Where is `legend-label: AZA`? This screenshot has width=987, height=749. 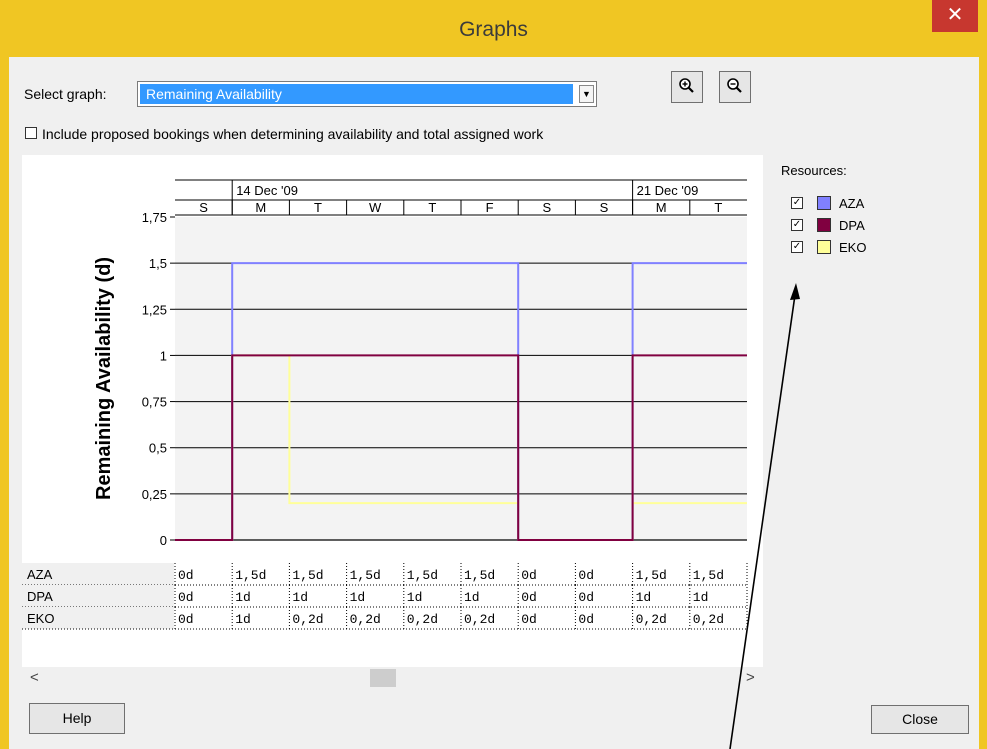 legend-label: AZA is located at coordinates (852, 203).